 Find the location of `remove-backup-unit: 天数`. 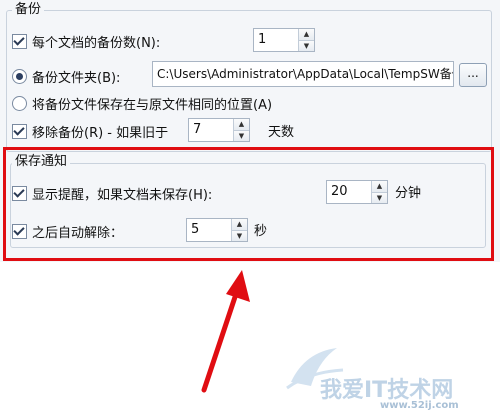

remove-backup-unit: 天数 is located at coordinates (281, 132).